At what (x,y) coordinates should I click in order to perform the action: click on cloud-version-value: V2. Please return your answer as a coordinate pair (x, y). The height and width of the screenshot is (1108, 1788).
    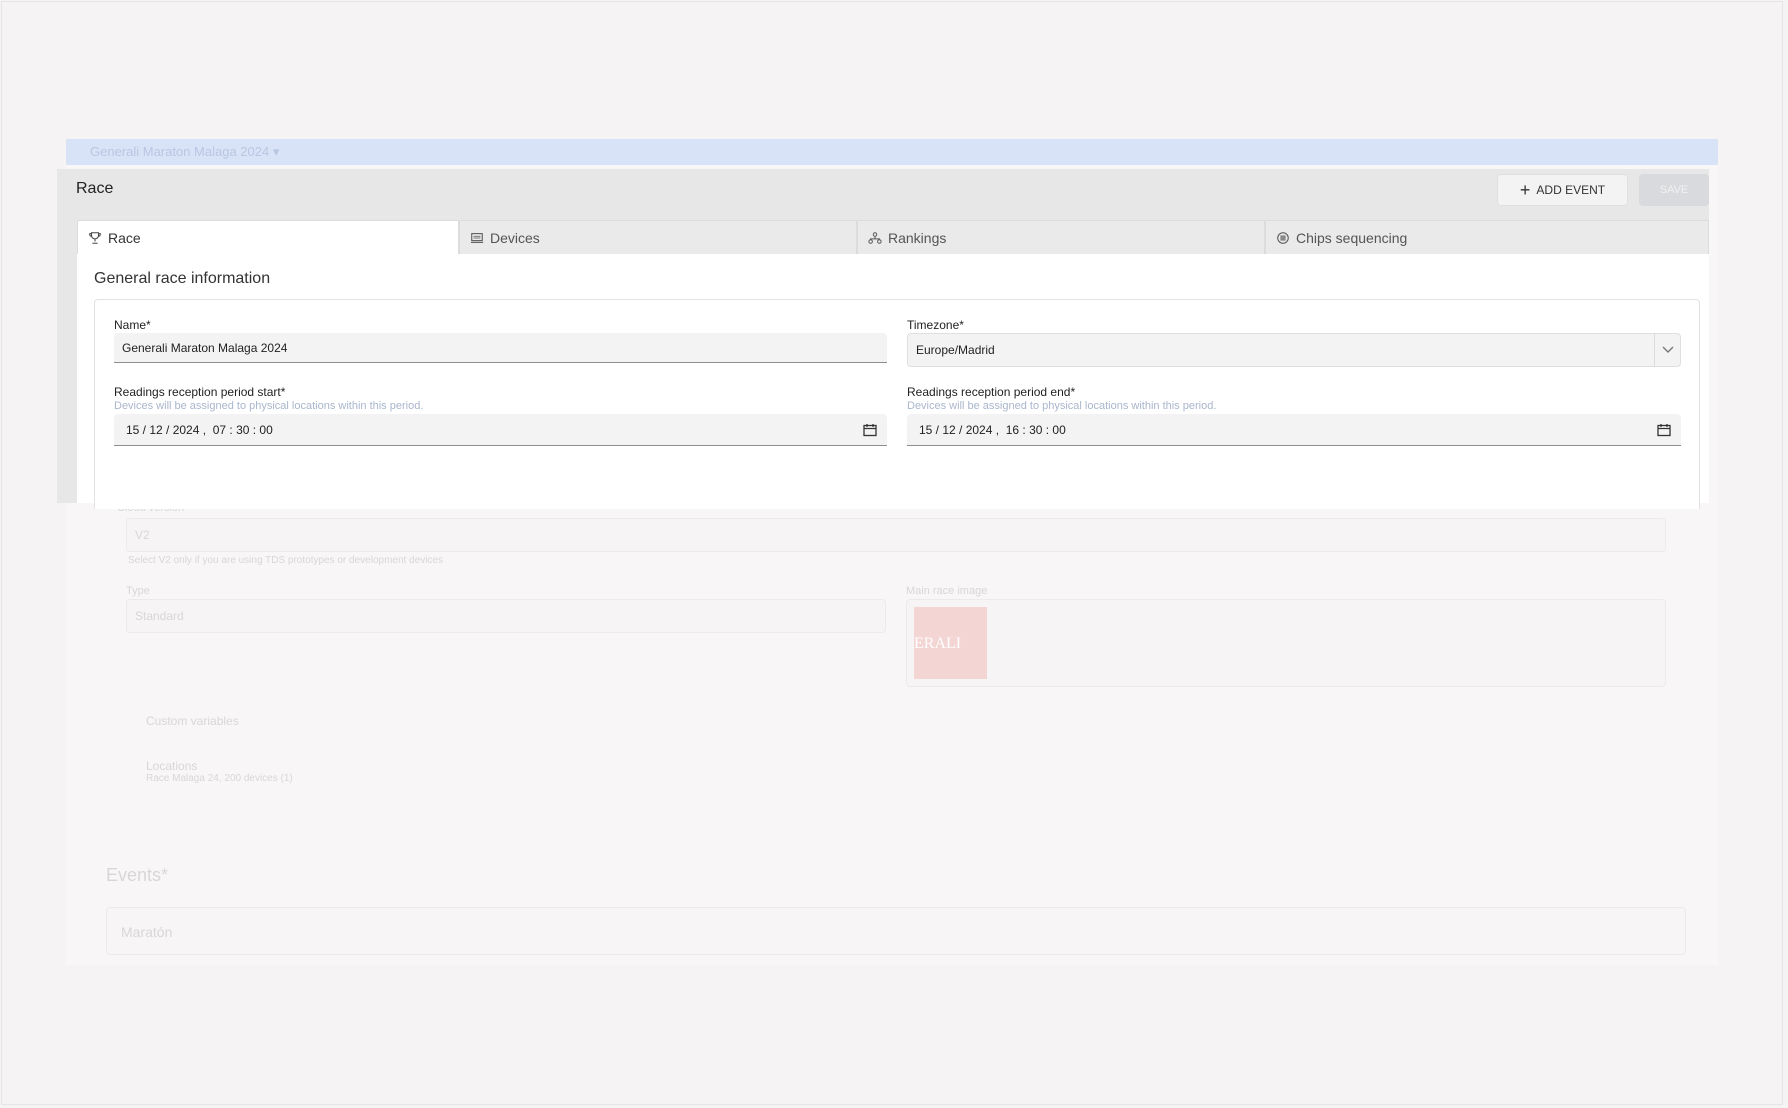
    Looking at the image, I should click on (142, 535).